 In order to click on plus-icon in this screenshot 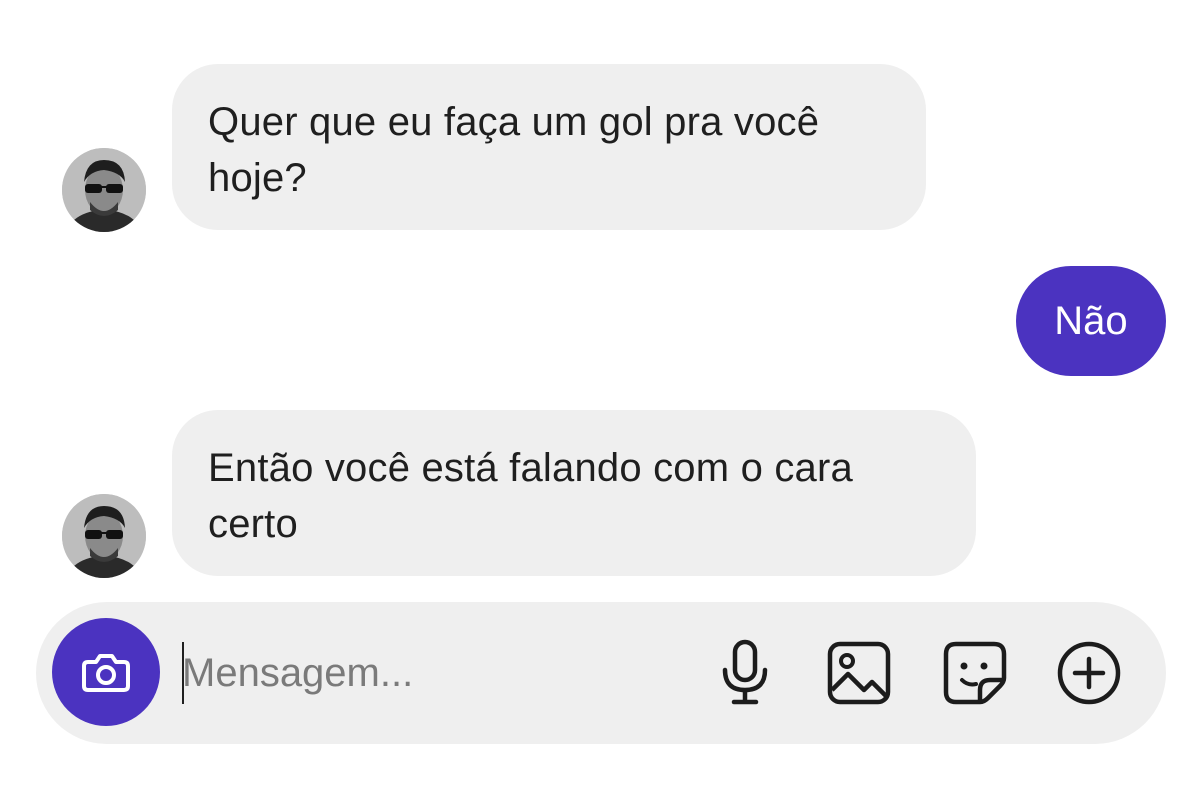, I will do `click(1089, 673)`.